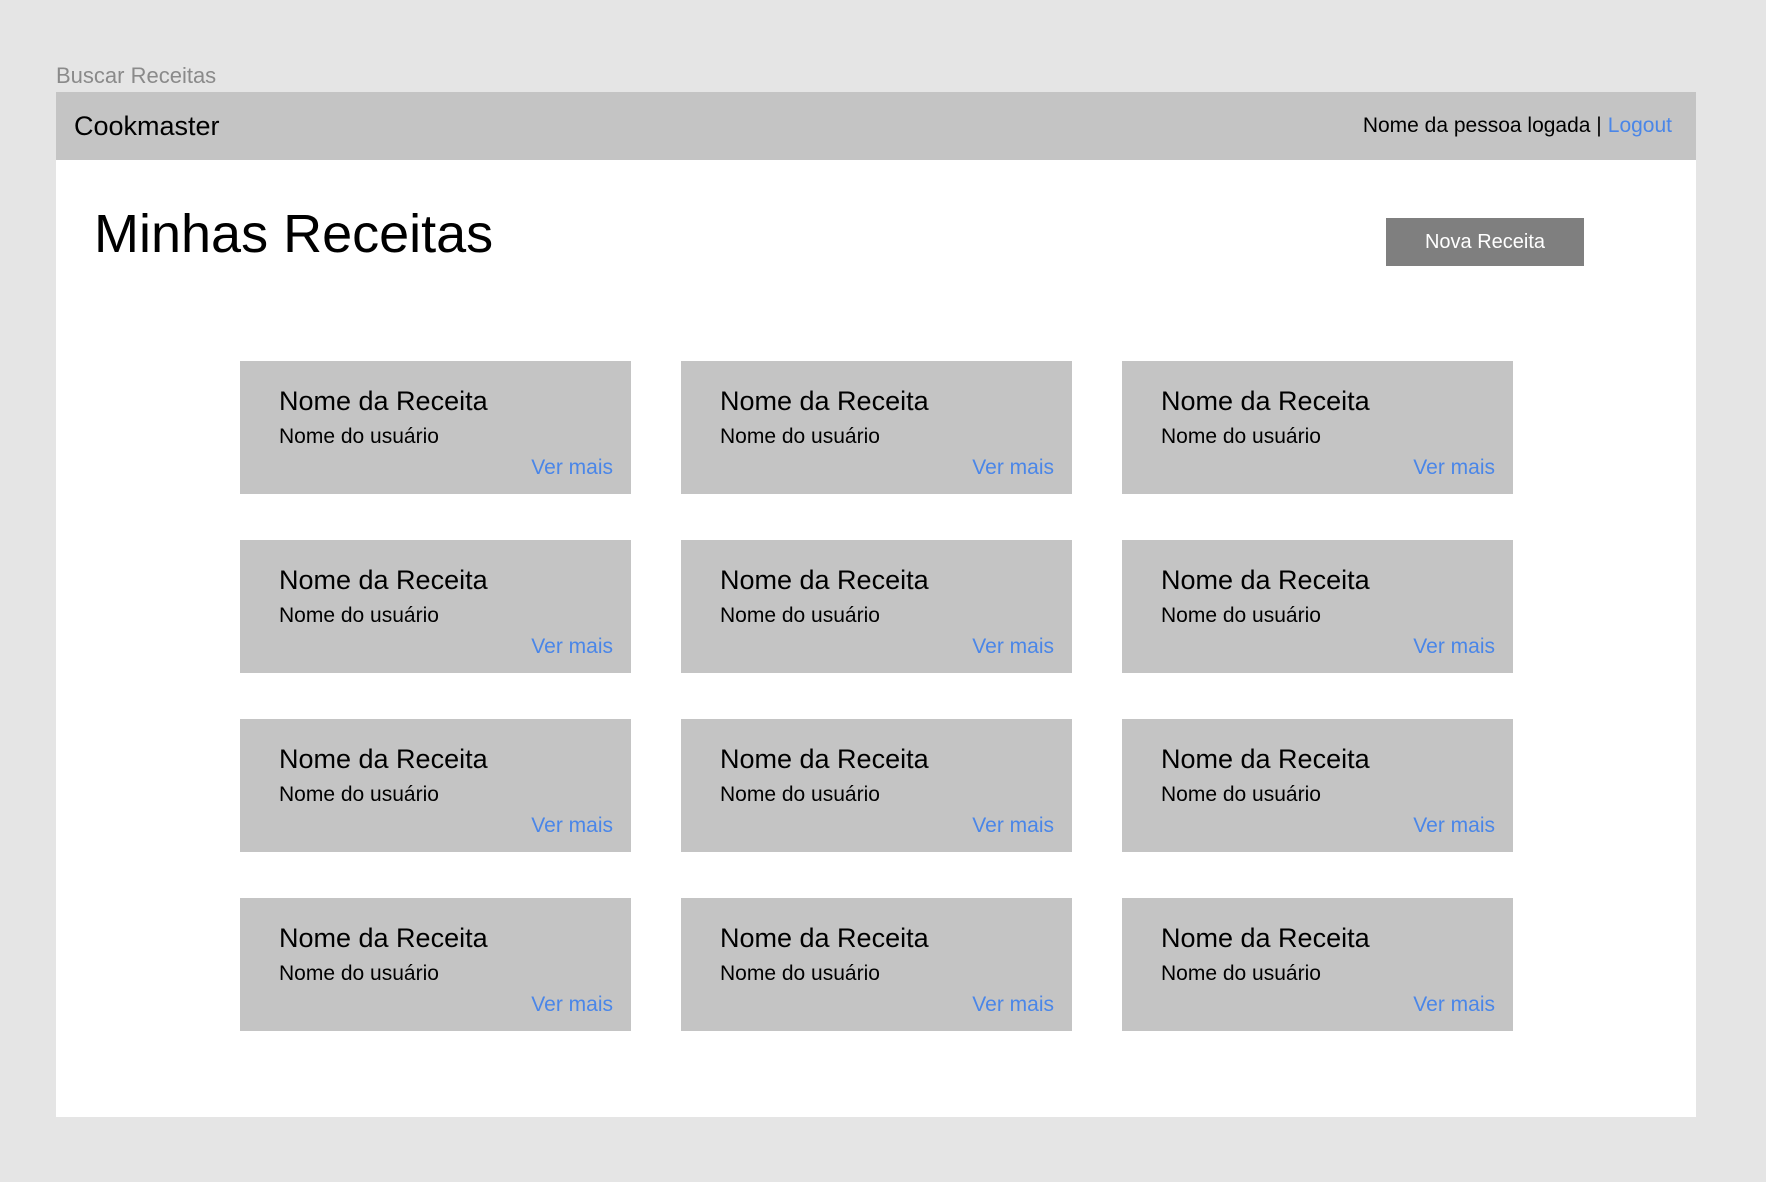  What do you see at coordinates (147, 126) in the screenshot?
I see `brand-logo: Cookmaster` at bounding box center [147, 126].